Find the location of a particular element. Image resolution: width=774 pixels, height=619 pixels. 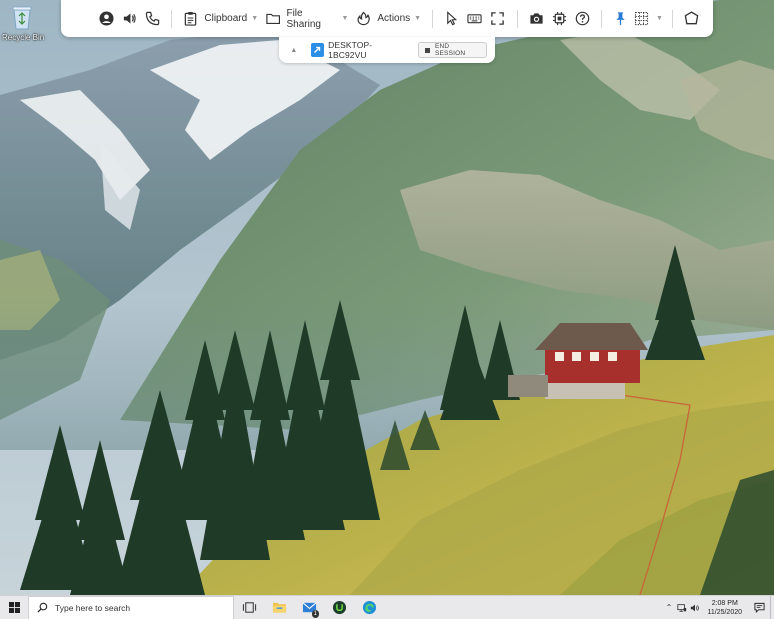

hexagon-icon is located at coordinates (691, 19).